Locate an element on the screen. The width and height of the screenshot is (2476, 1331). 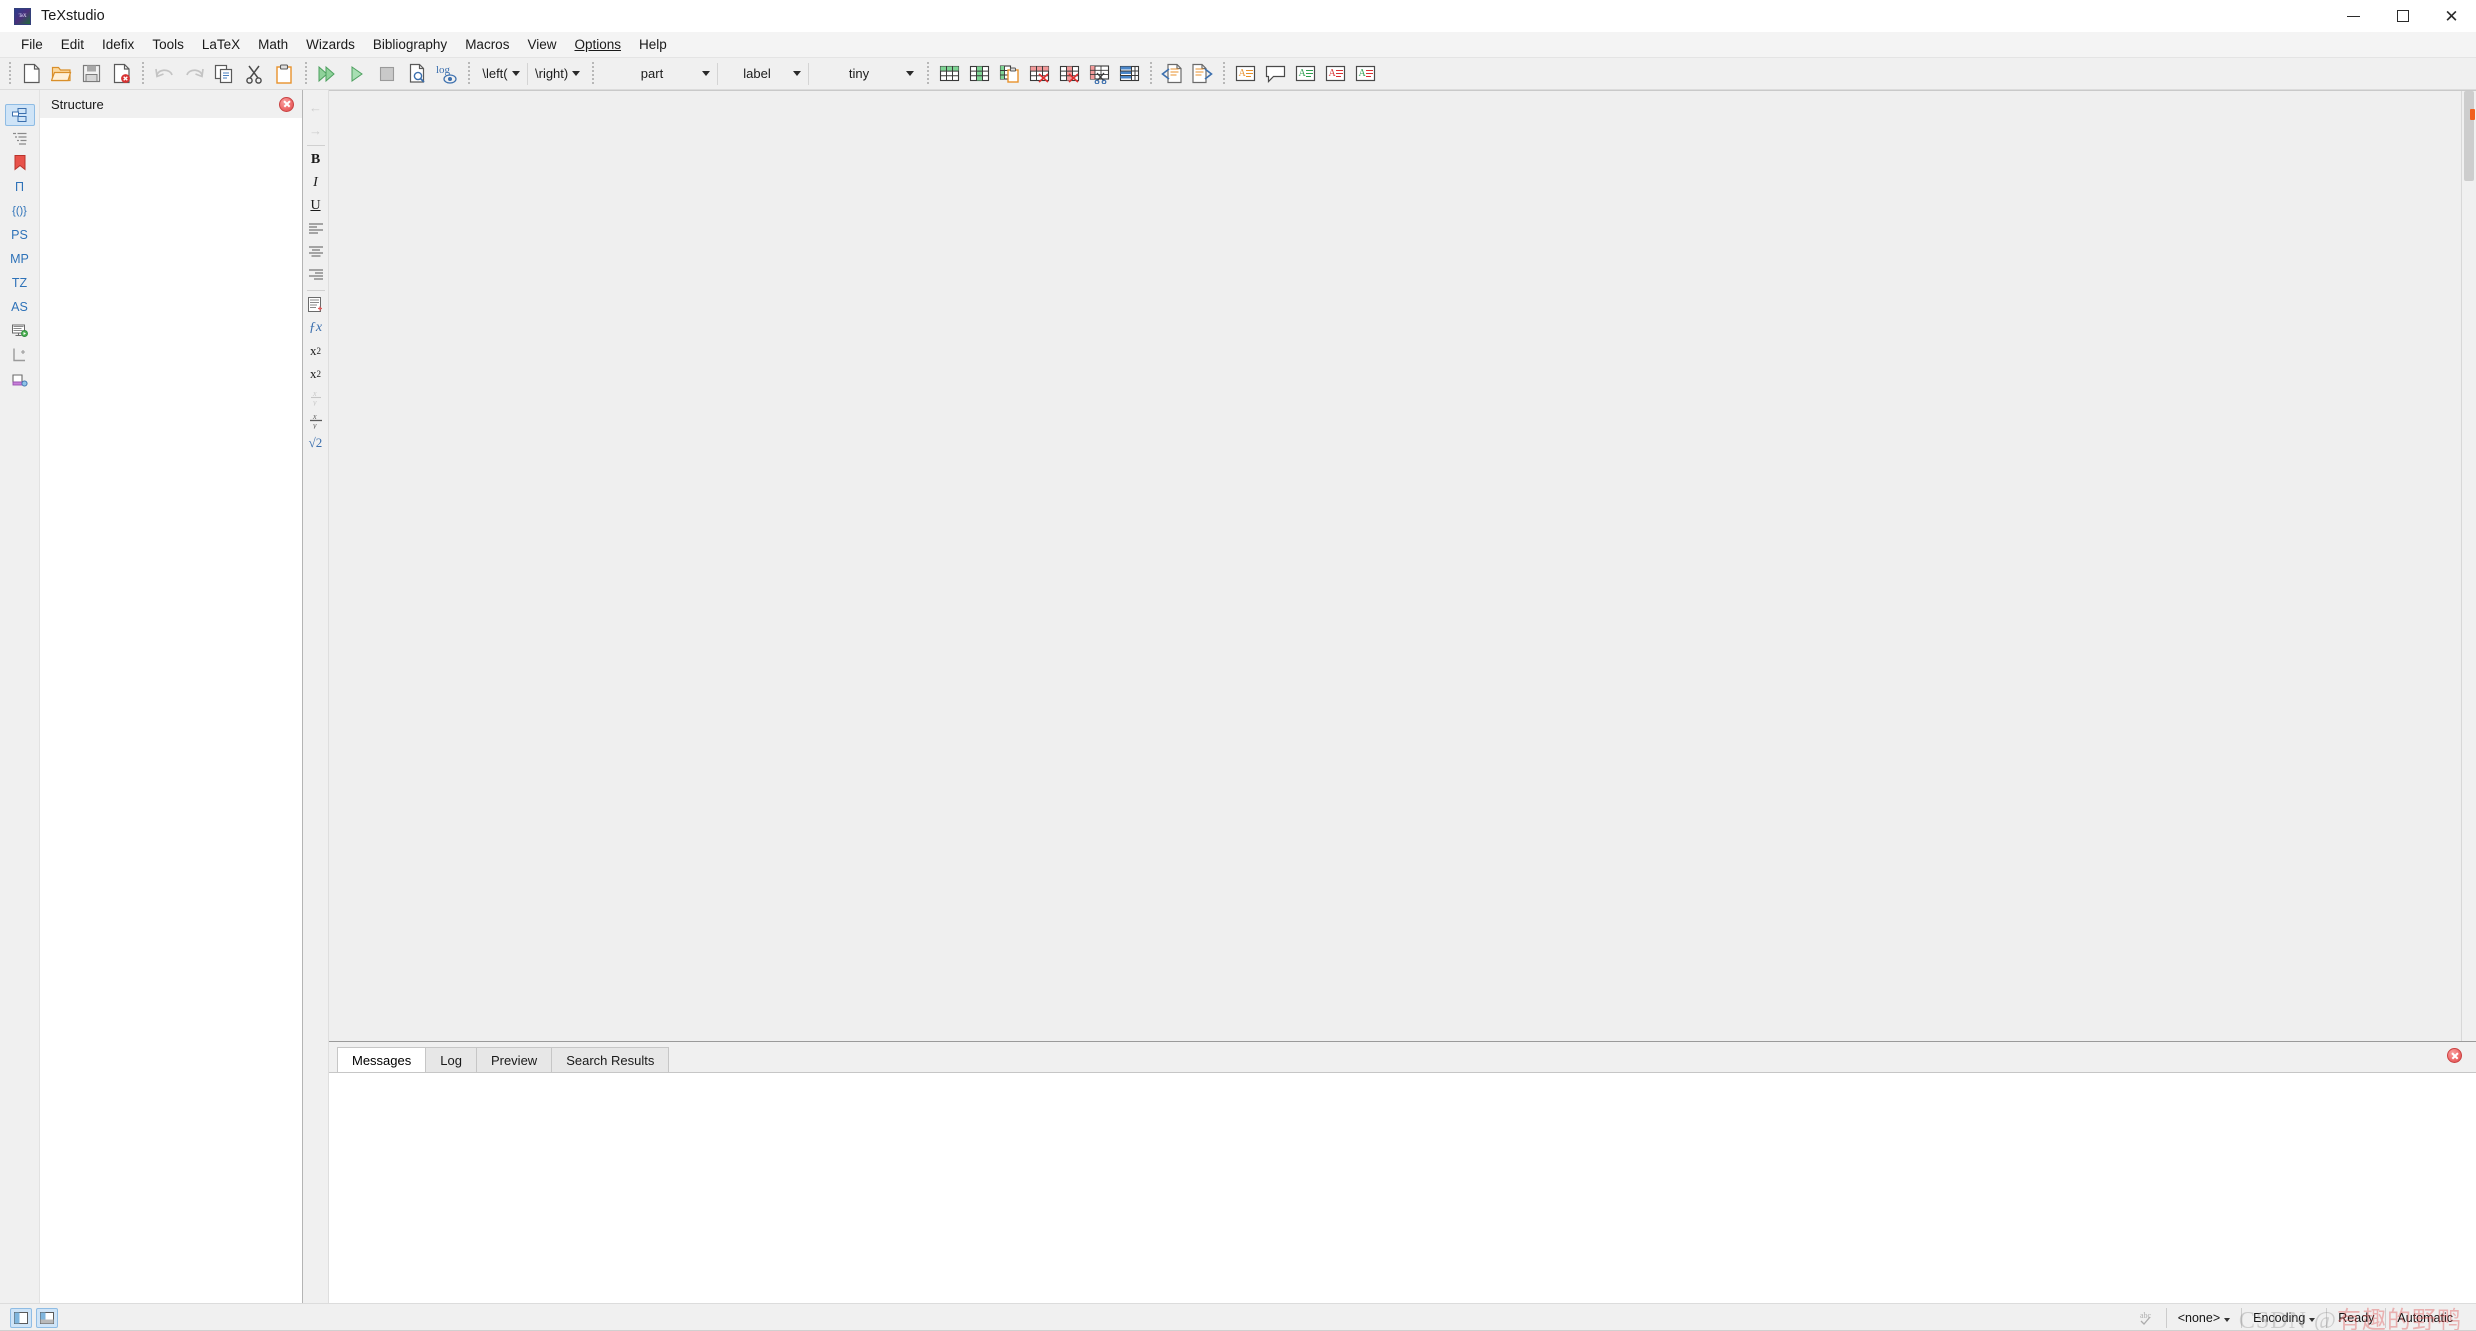
cut-row-icon is located at coordinates (1099, 74).